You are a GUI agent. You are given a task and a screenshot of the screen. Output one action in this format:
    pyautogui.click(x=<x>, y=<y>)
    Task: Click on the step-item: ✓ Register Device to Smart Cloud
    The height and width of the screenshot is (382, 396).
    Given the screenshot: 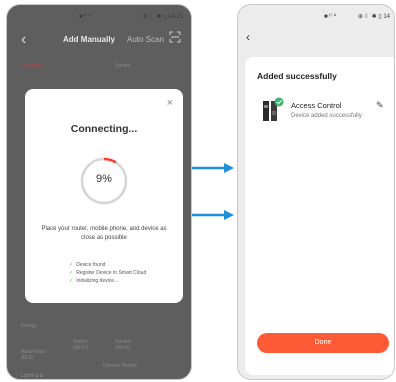 What is the action you would take?
    pyautogui.click(x=107, y=273)
    